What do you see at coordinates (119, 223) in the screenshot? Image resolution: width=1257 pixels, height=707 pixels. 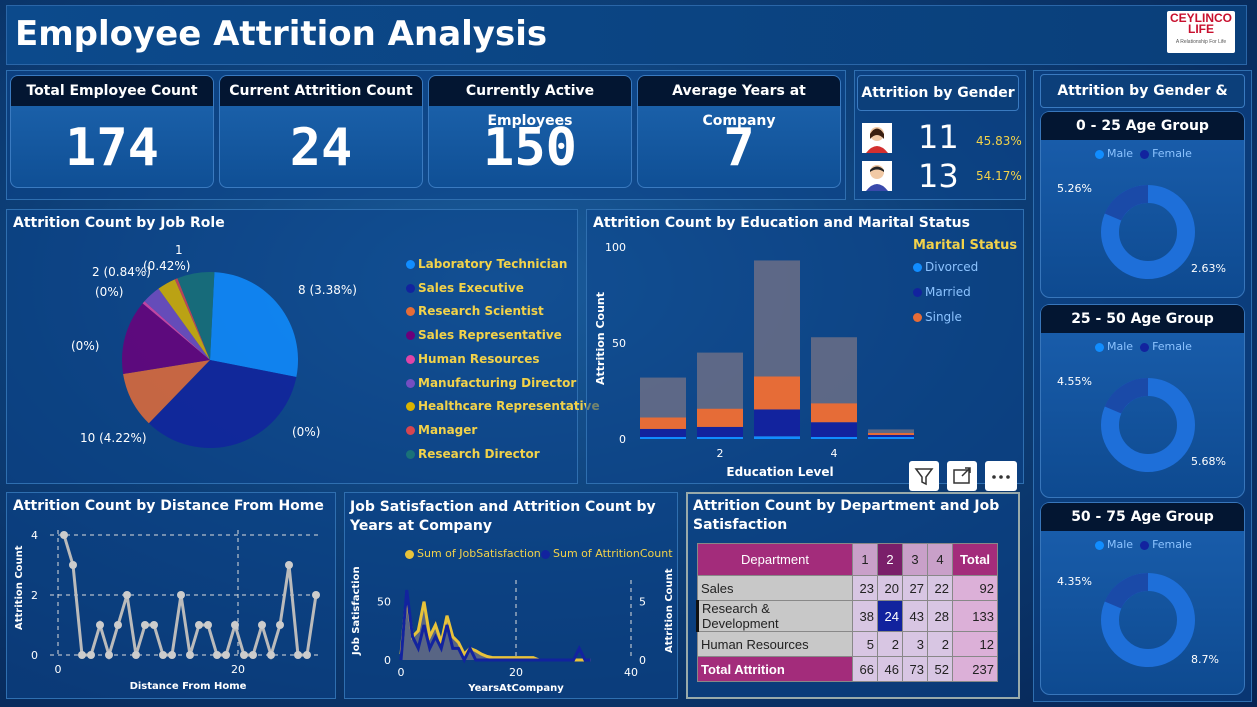 I see `job-role-title: Attrition Count by Job Role` at bounding box center [119, 223].